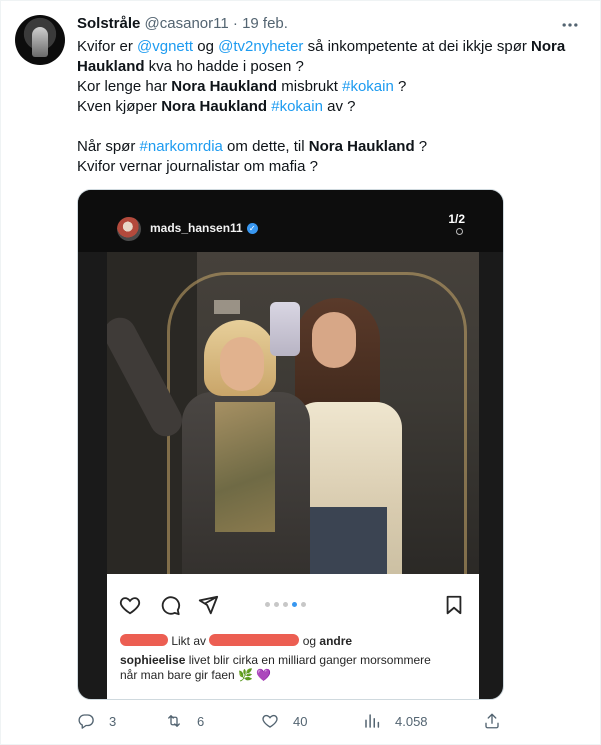 The width and height of the screenshot is (601, 745). What do you see at coordinates (111, 66) in the screenshot?
I see `bold-text: Haukland` at bounding box center [111, 66].